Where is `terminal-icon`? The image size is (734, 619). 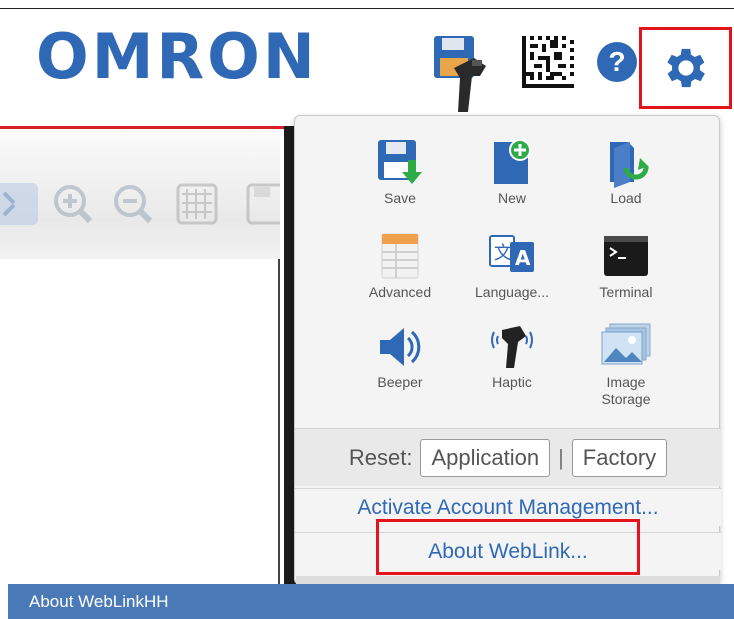
terminal-icon is located at coordinates (626, 256).